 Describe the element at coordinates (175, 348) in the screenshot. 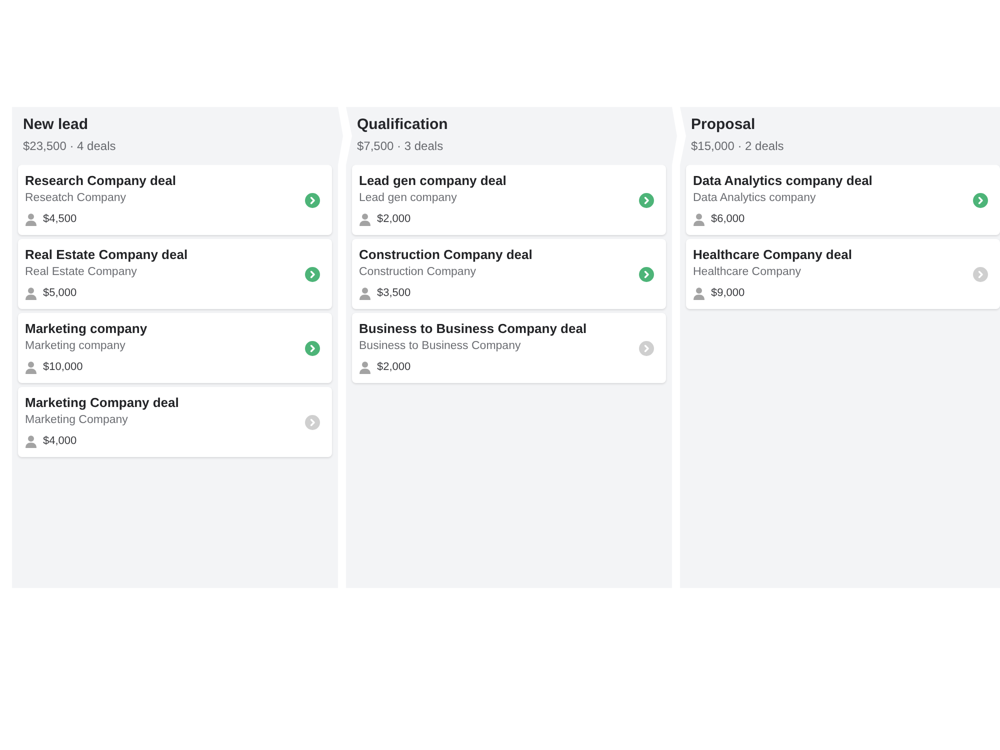

I see `deal-card: Marketing company Marketing company $10,000` at that location.